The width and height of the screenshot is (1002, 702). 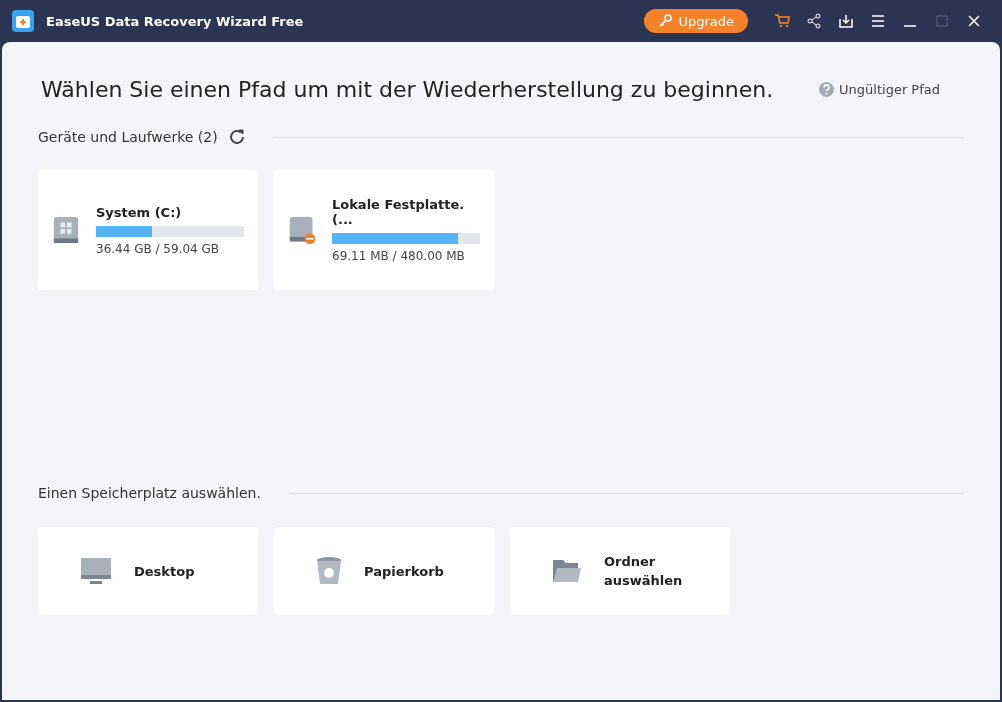 What do you see at coordinates (399, 256) in the screenshot?
I see `drive-usage: 69.11 MB / 480.00 MB` at bounding box center [399, 256].